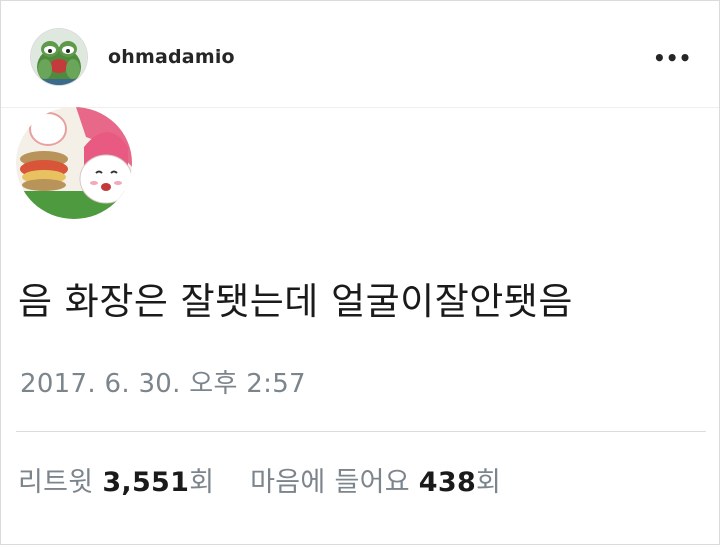  I want to click on cartoon-characters-avatar-icon, so click(74, 163).